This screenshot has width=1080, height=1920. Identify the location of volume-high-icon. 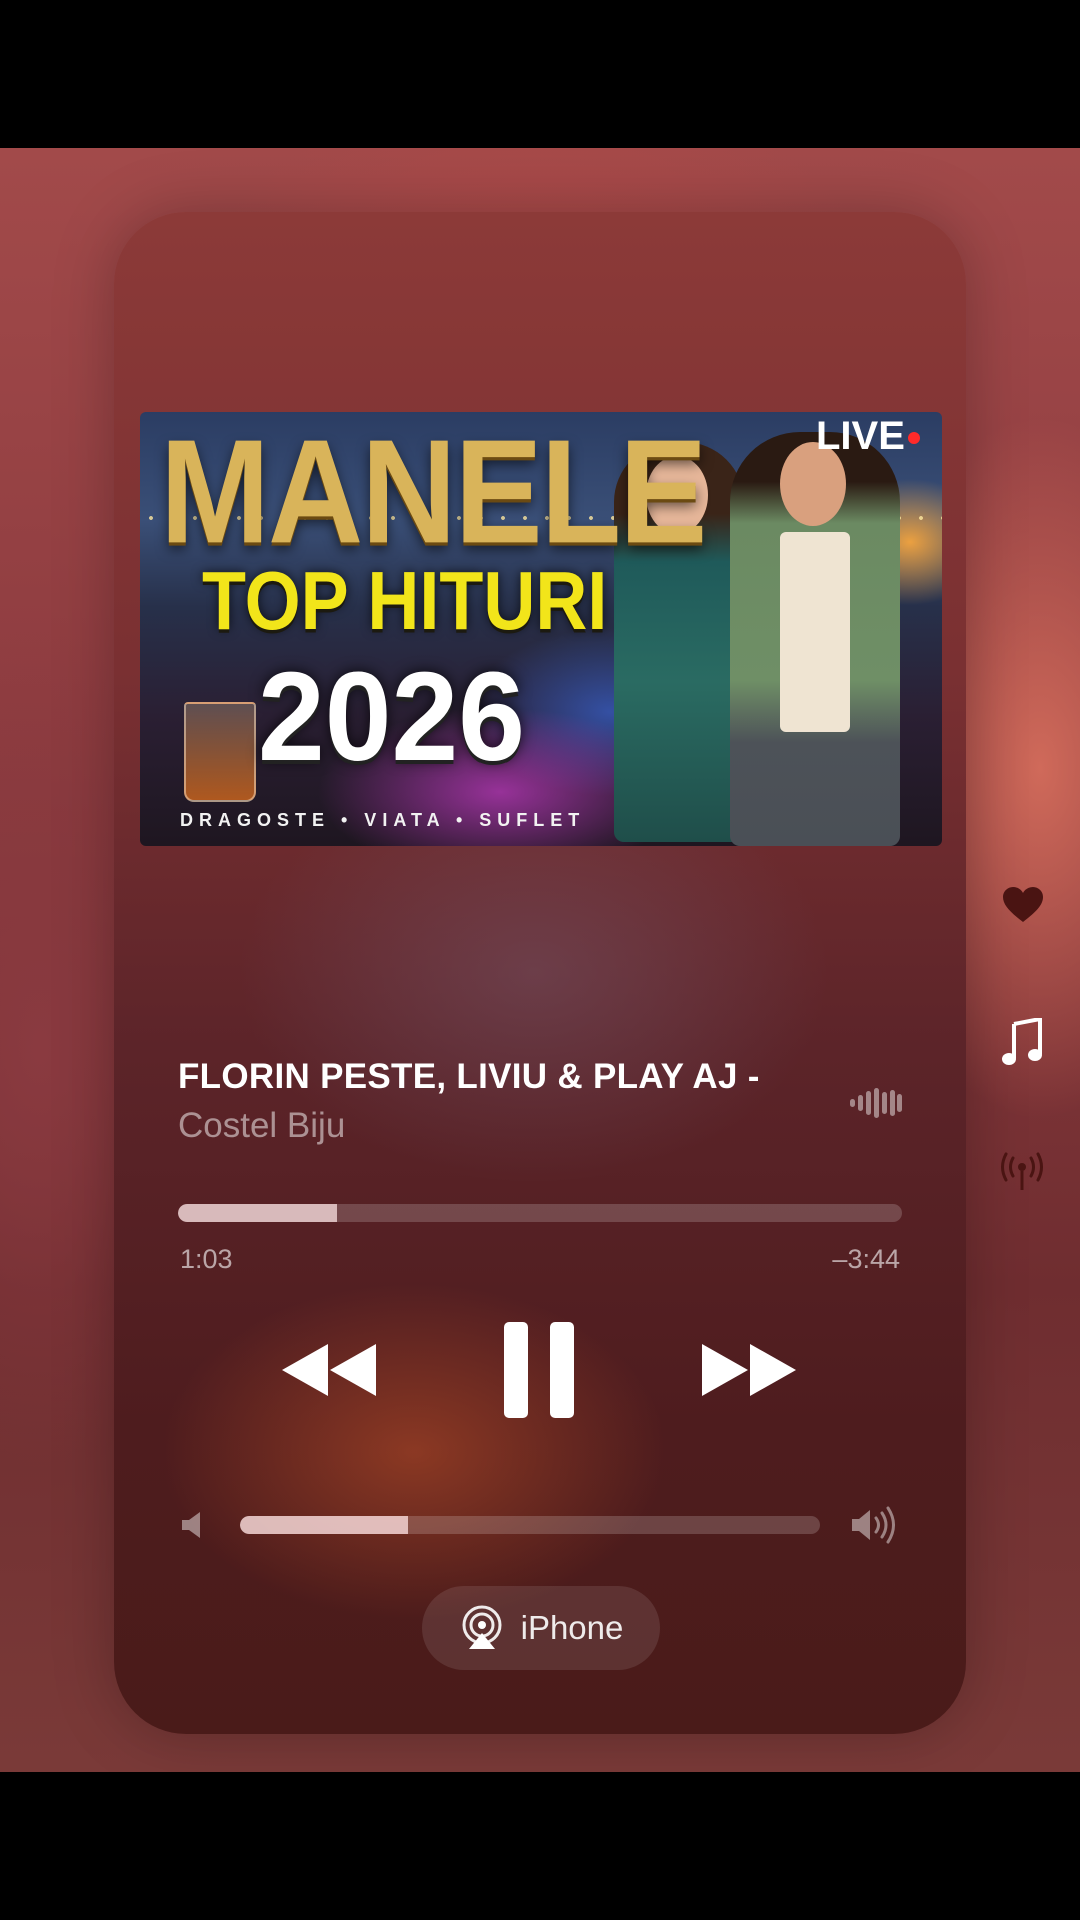
(873, 1525).